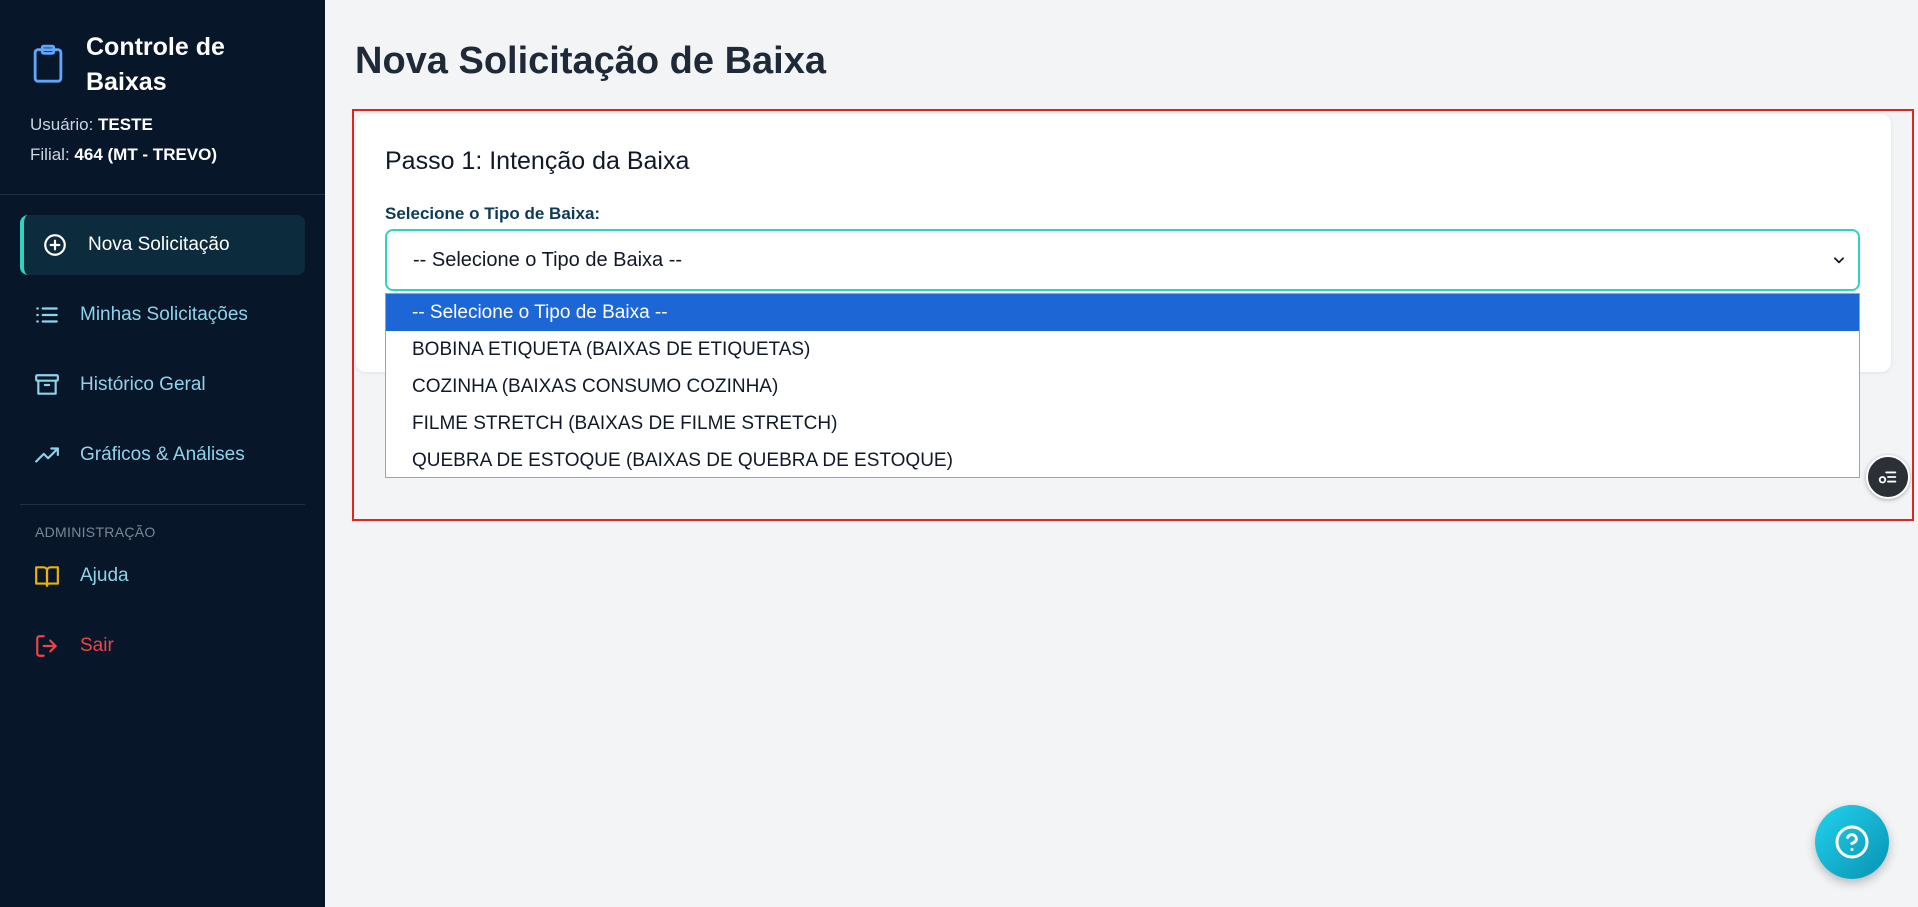 This screenshot has width=1918, height=907. I want to click on book-icon, so click(47, 576).